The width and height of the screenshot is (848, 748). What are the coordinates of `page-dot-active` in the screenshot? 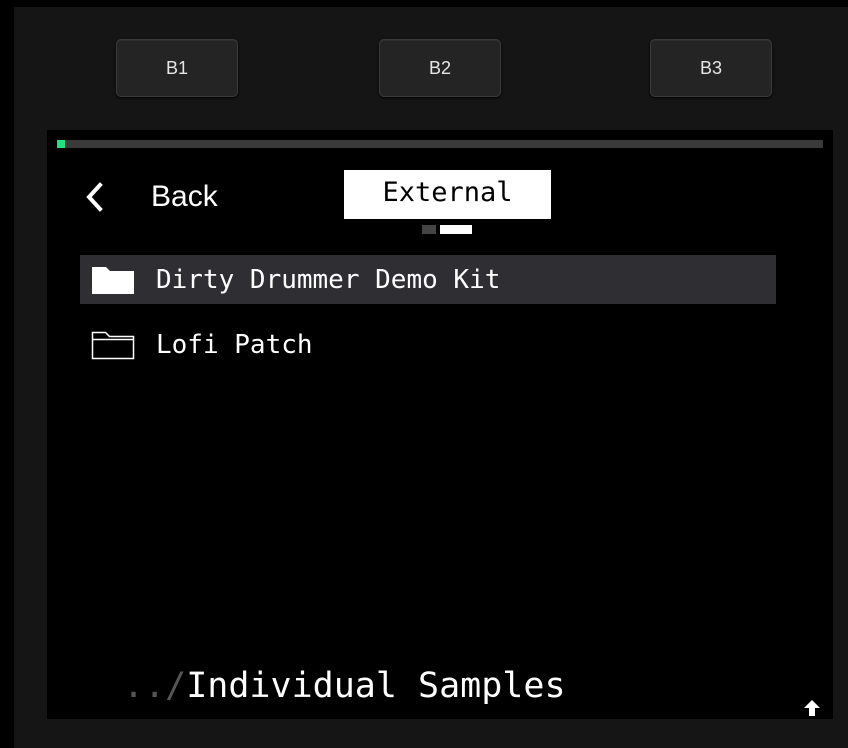 It's located at (456, 229).